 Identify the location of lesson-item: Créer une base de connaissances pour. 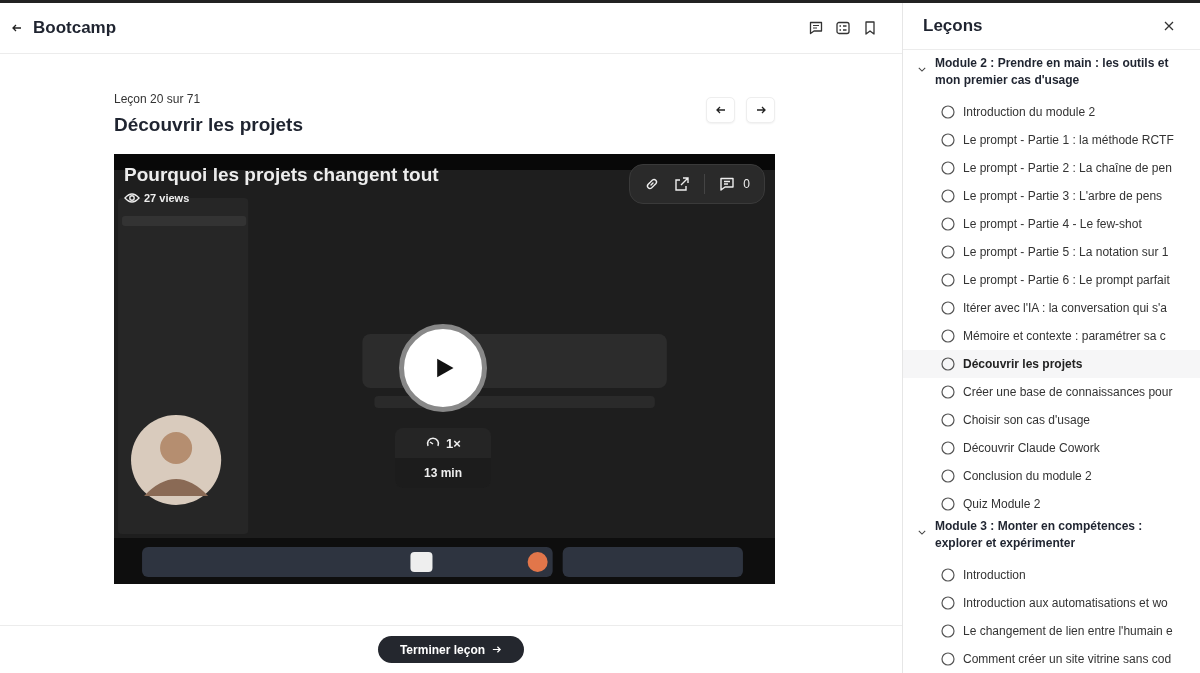
(1051, 392).